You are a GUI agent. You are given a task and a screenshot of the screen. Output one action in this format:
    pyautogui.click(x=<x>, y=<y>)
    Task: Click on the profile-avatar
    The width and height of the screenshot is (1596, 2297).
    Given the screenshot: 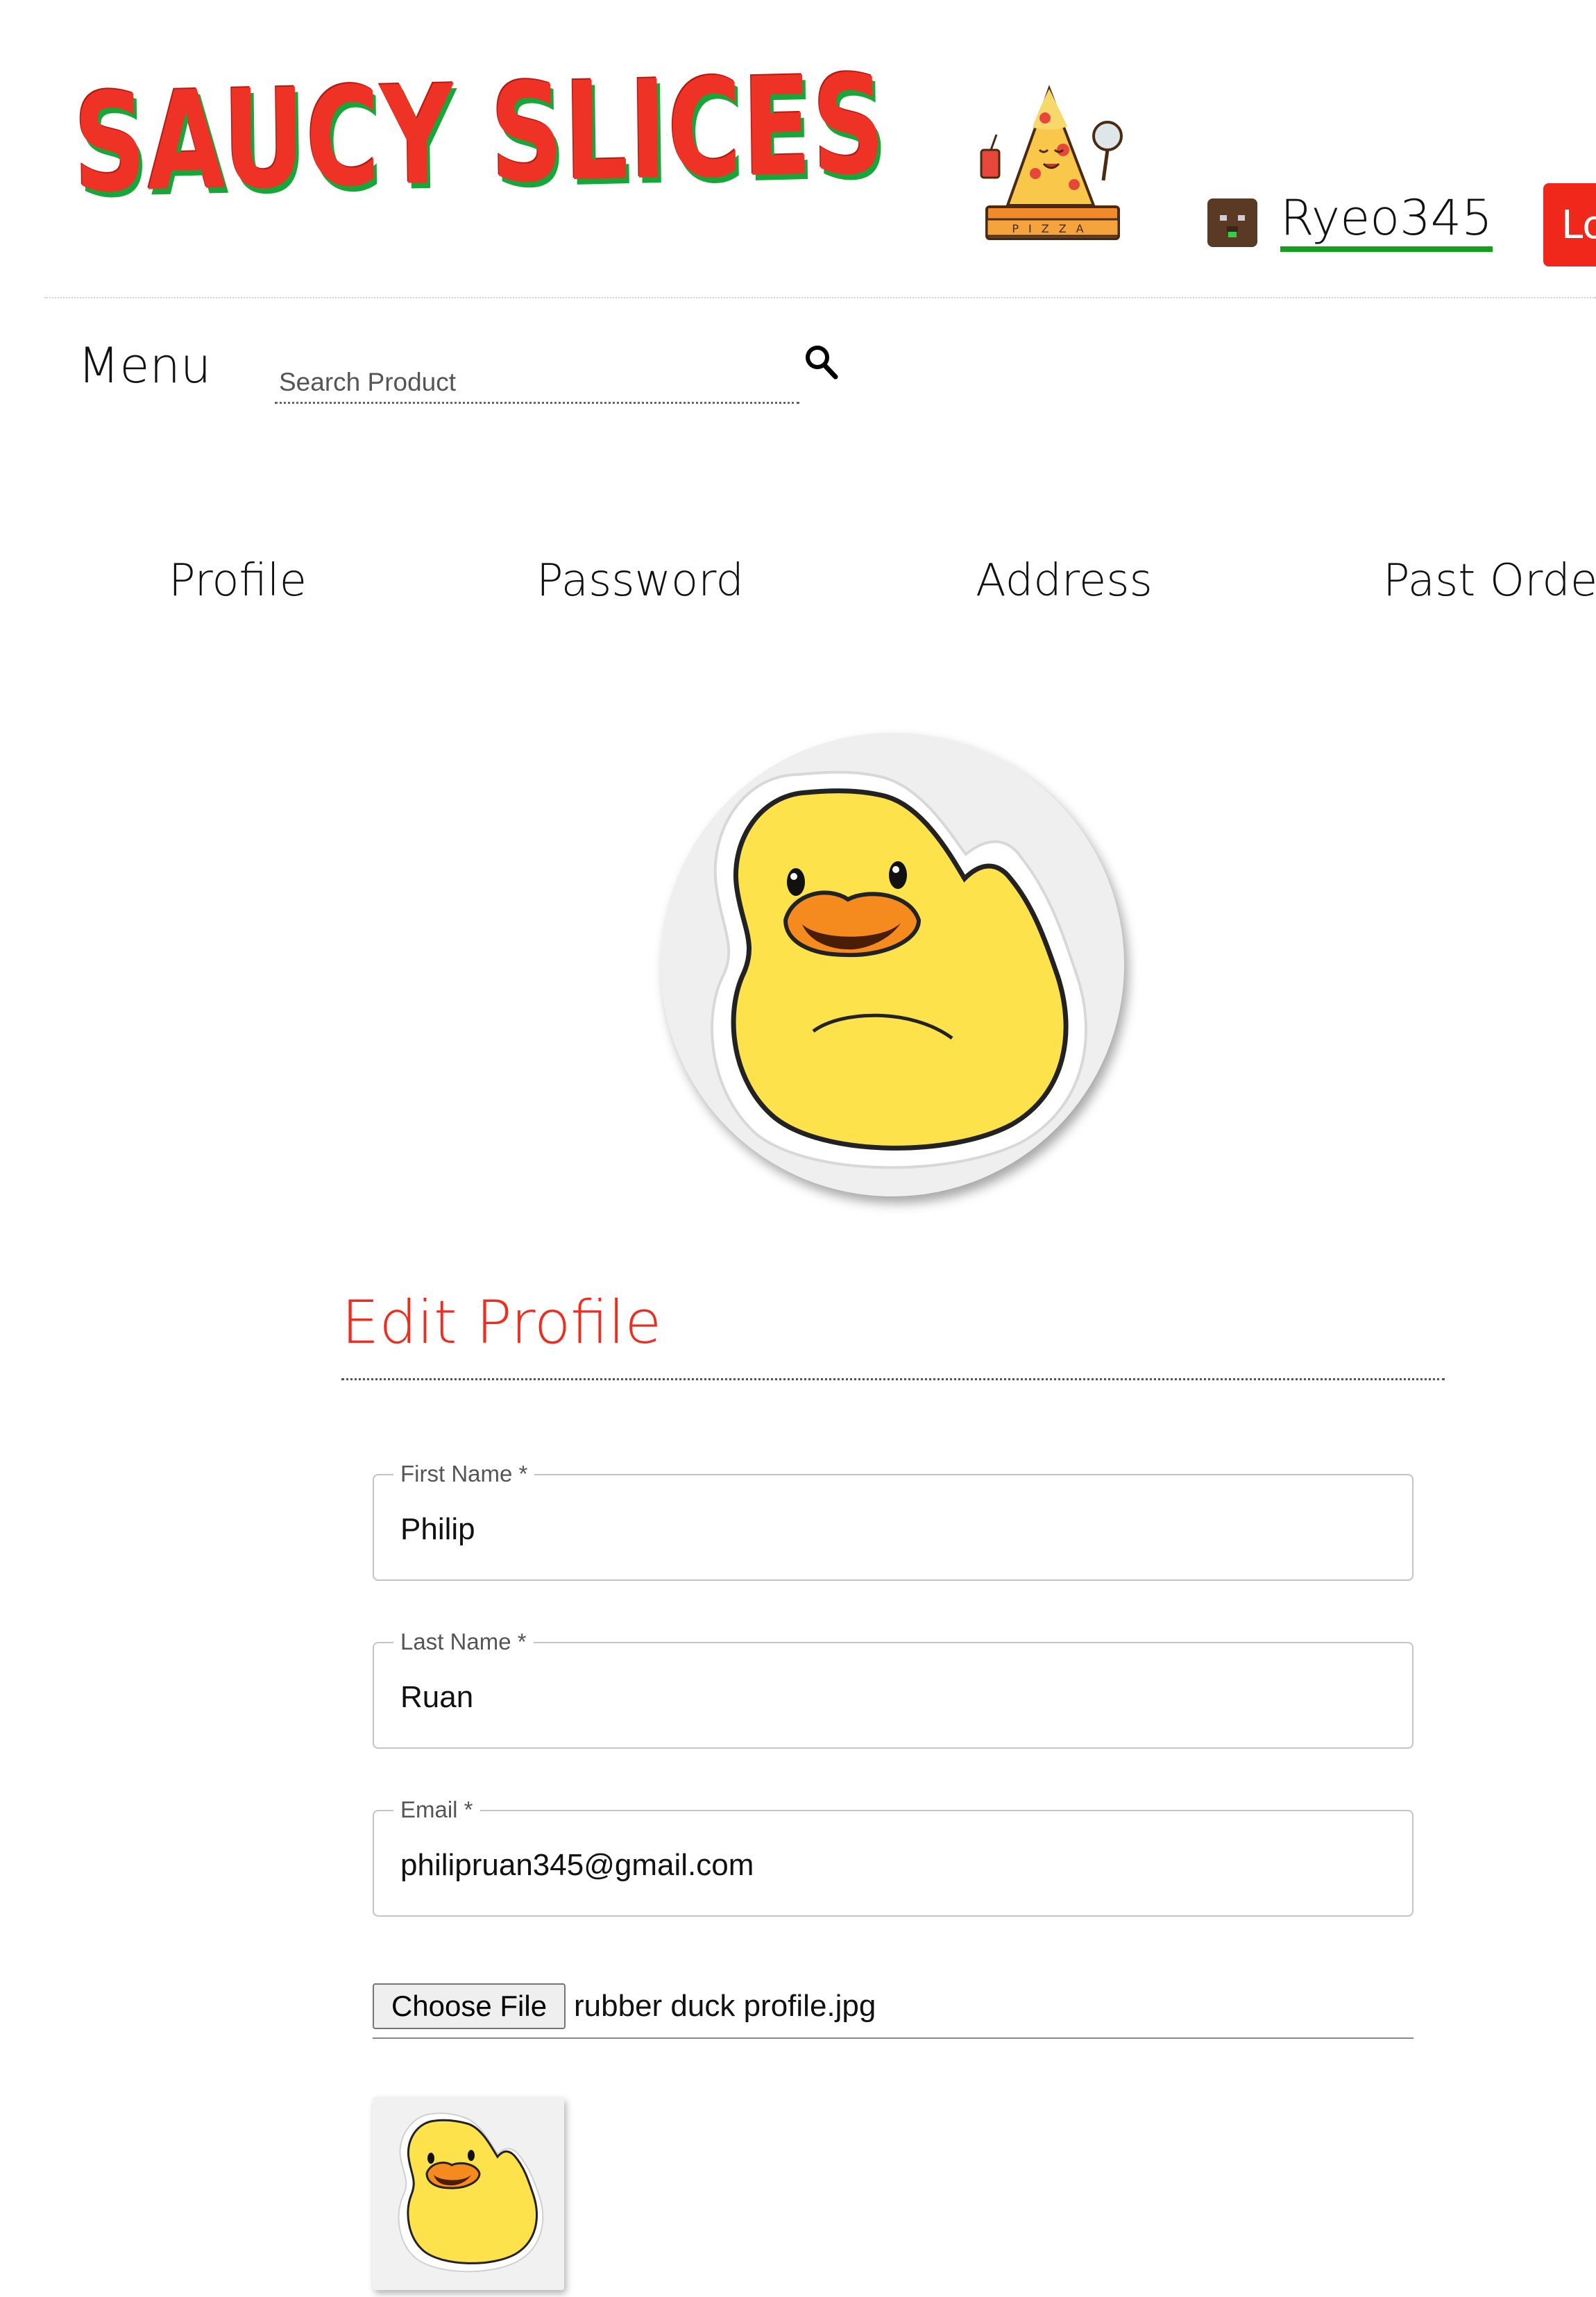 What is the action you would take?
    pyautogui.click(x=892, y=964)
    